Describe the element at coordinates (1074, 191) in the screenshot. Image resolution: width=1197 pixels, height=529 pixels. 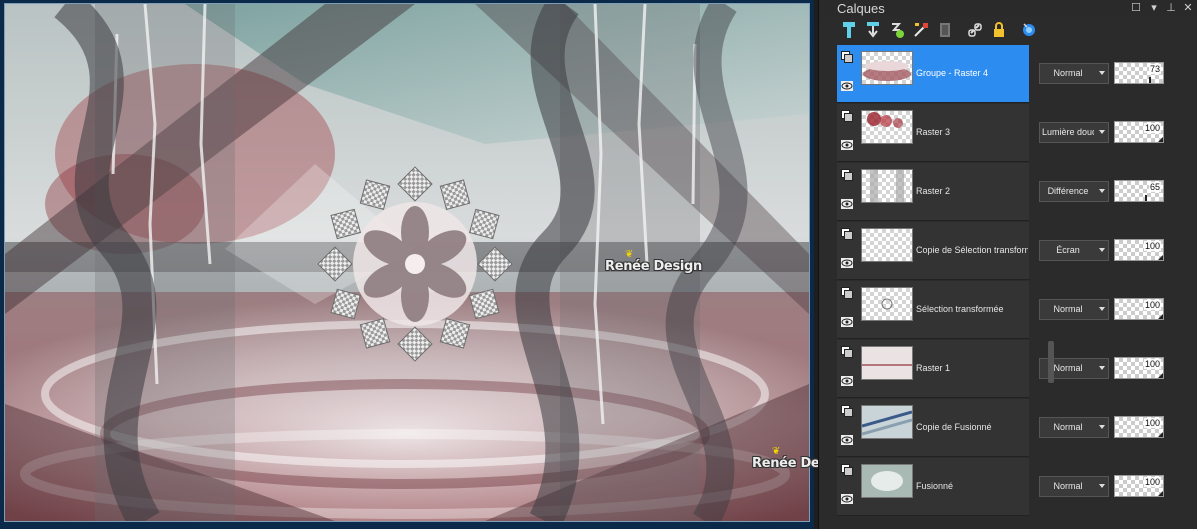
I see `blend-mode-dropdown: Différence` at that location.